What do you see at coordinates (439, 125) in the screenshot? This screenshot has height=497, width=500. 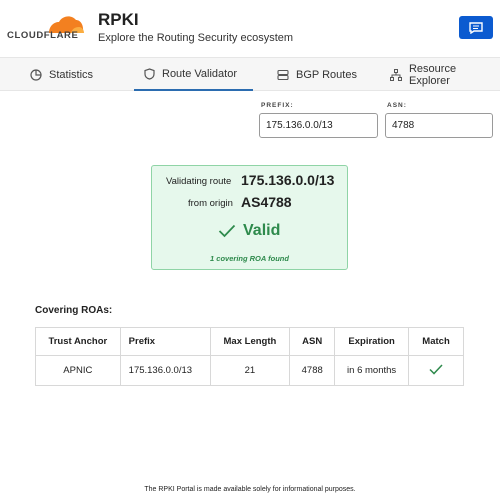 I see `asn-input` at bounding box center [439, 125].